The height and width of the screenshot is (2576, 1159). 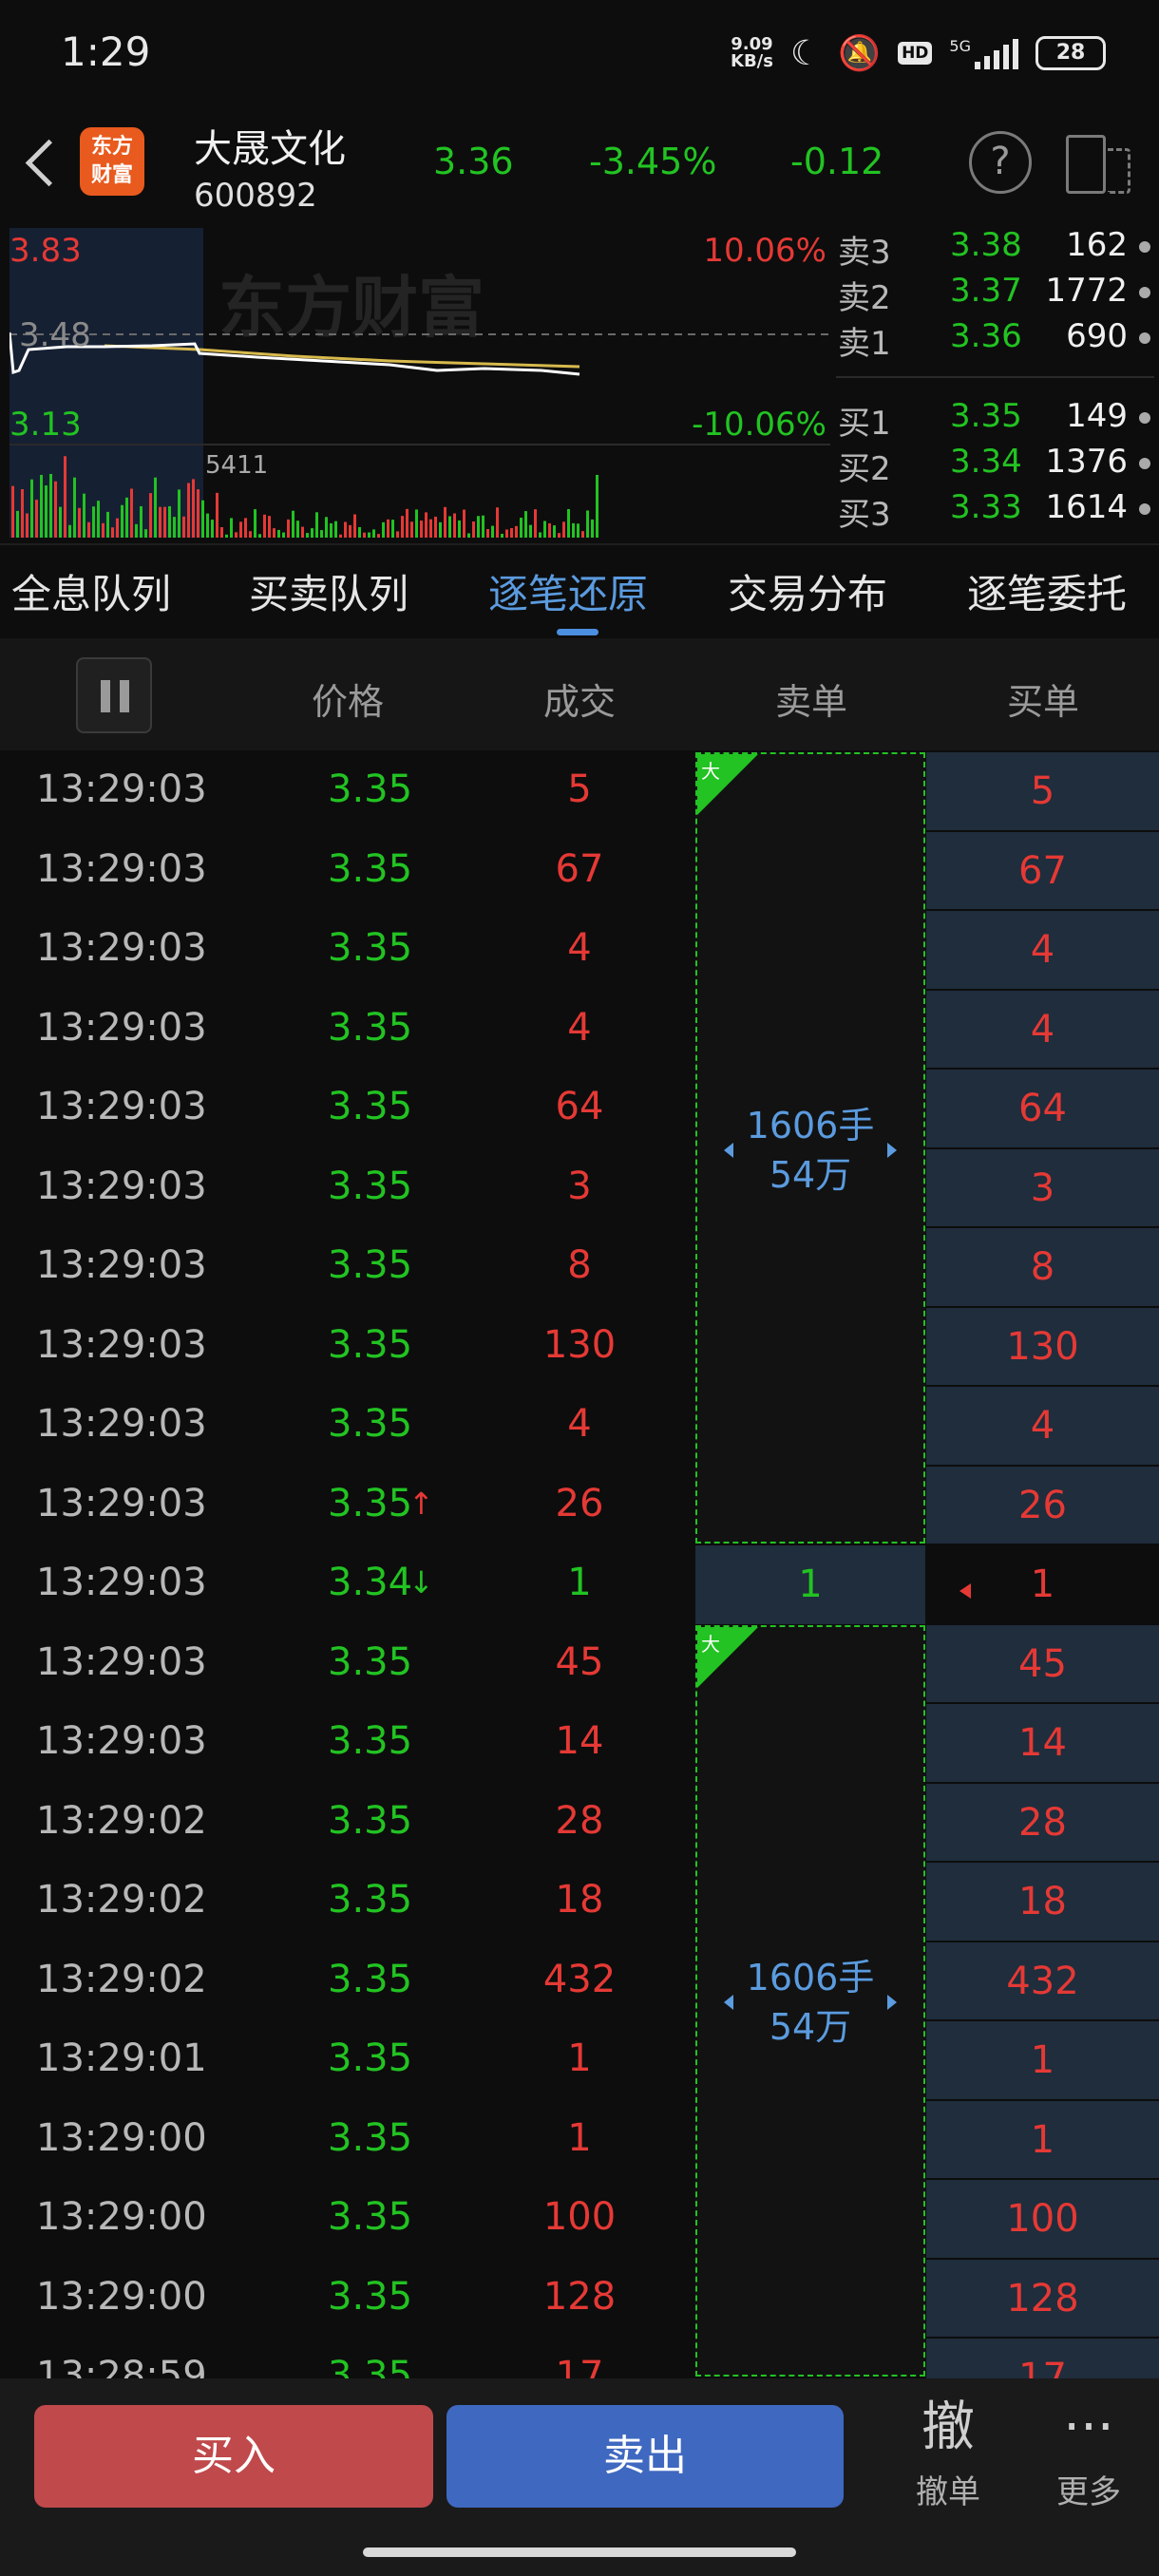 What do you see at coordinates (419, 383) in the screenshot?
I see `mini-chart: 东方财富 3.83 3.48 3.13 10.06% -10.06% 5411` at bounding box center [419, 383].